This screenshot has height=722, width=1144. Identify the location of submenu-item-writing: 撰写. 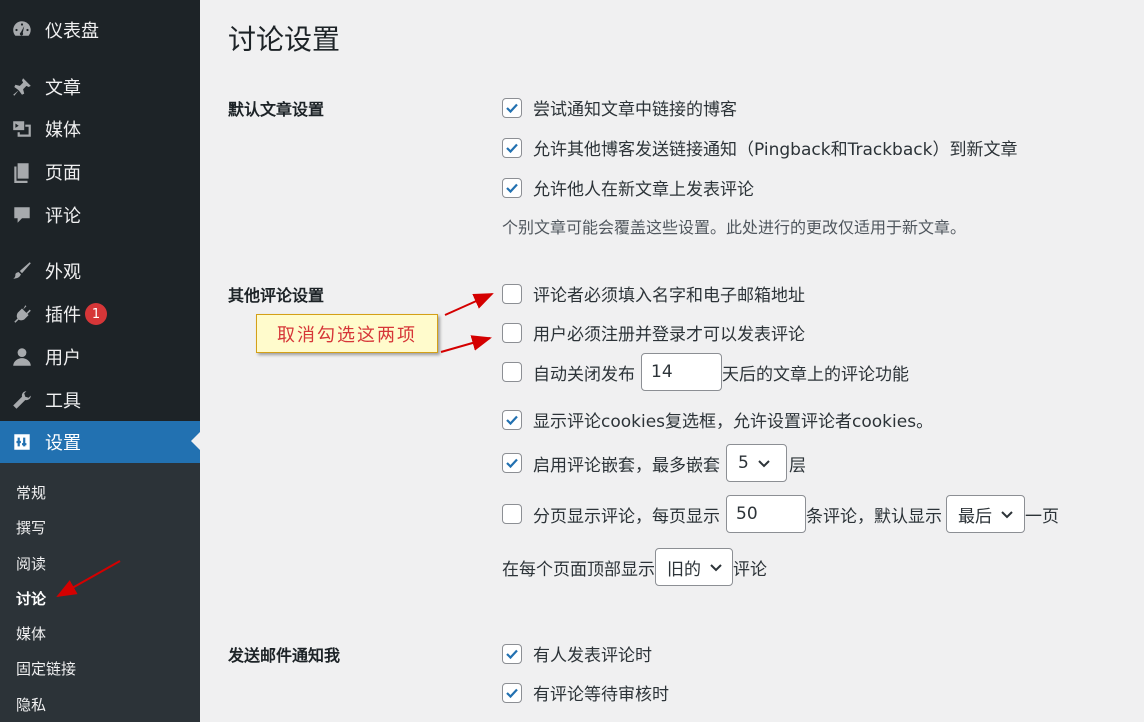
(31, 527).